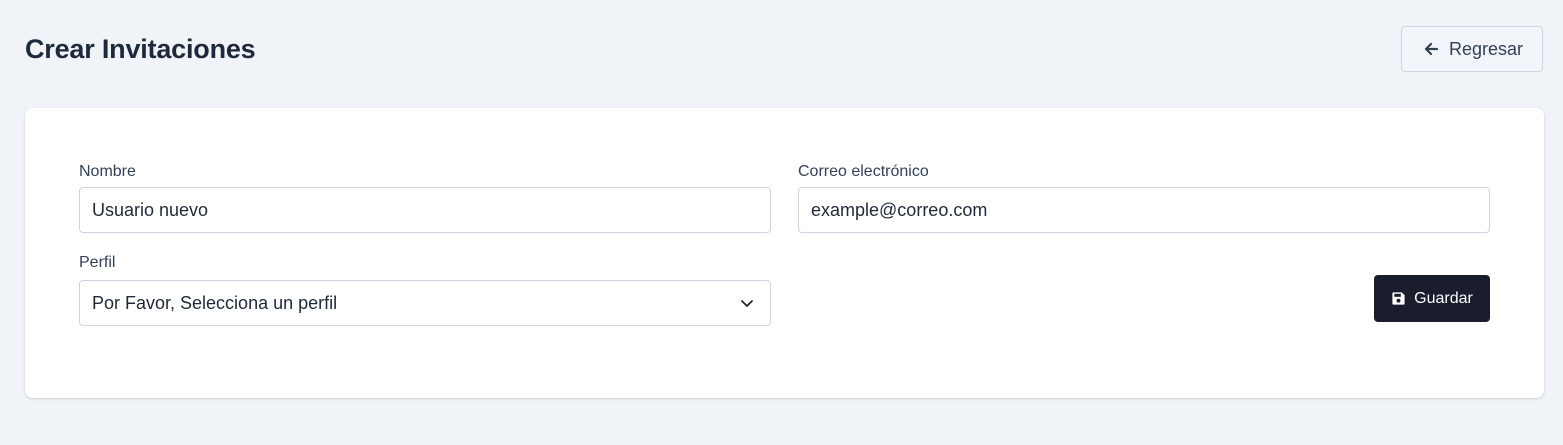 The width and height of the screenshot is (1563, 445). I want to click on profile-select-value: Por Favor, Selecciona un perfil, so click(215, 302).